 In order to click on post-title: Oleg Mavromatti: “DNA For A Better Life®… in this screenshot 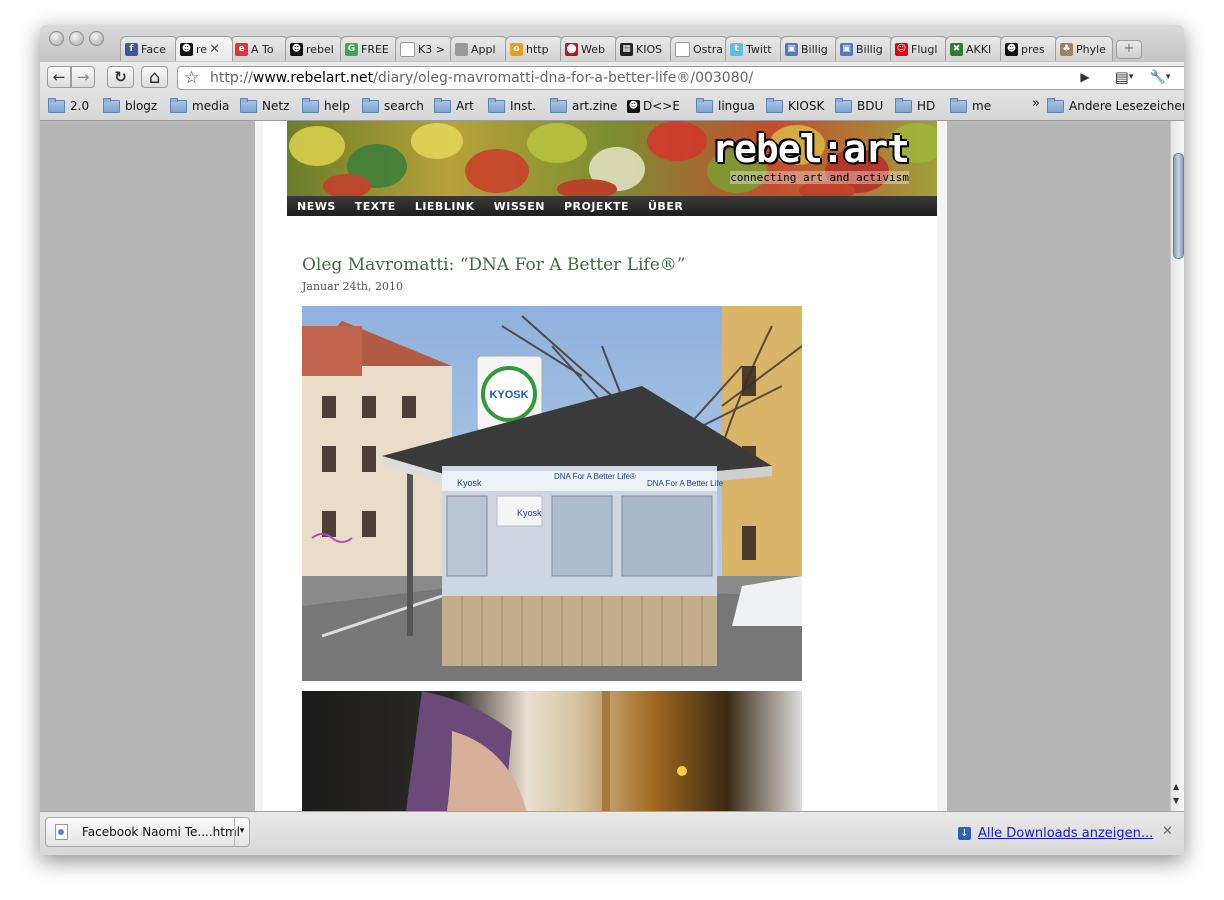, I will do `click(493, 265)`.